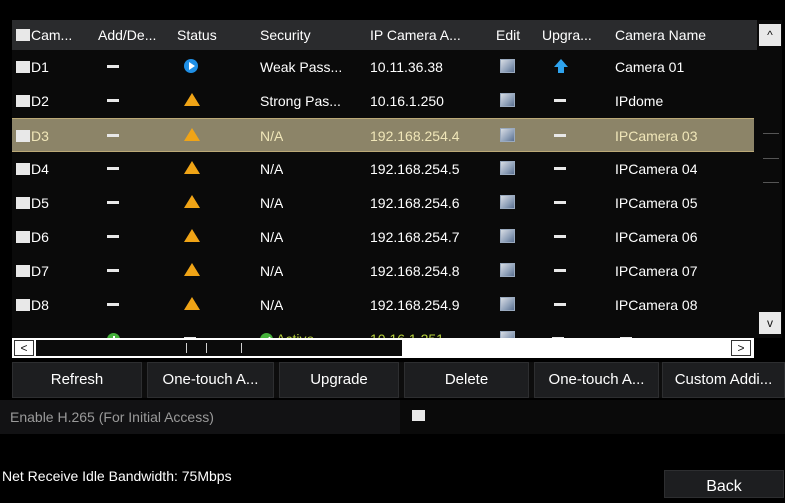  Describe the element at coordinates (40, 136) in the screenshot. I see `channel-label: D3` at that location.